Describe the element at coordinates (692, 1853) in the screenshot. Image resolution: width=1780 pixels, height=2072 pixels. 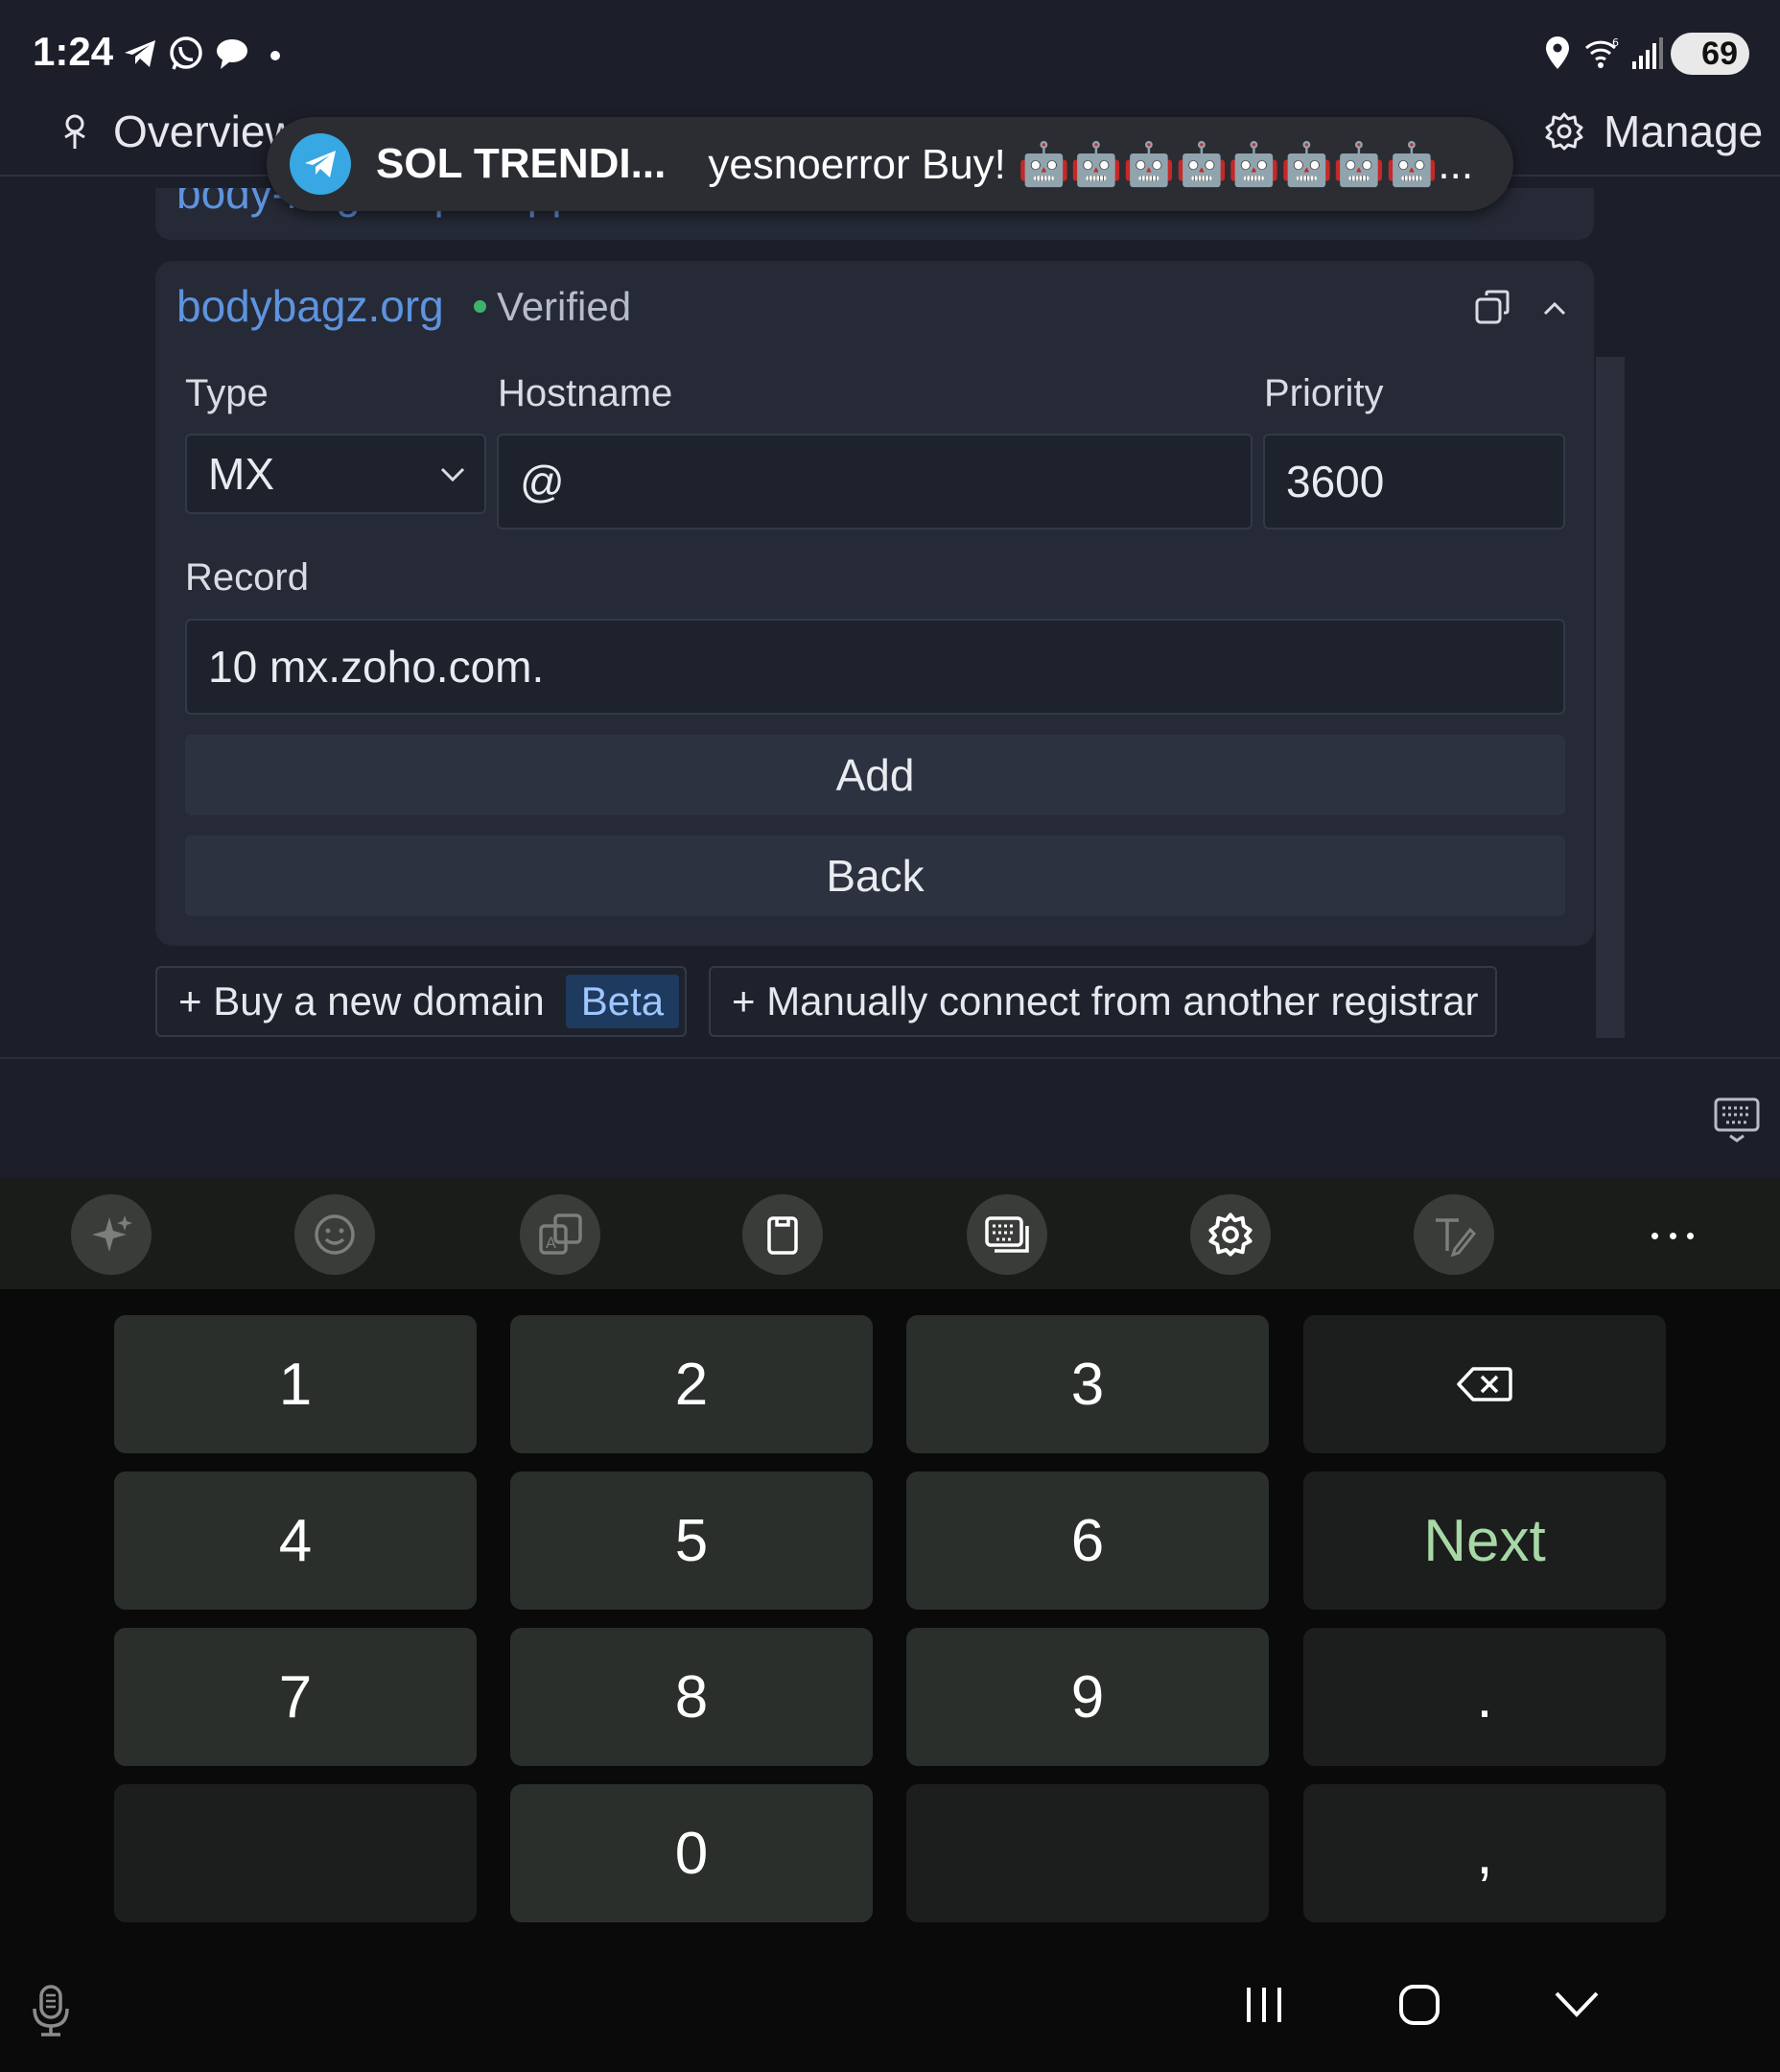
I see `key-0: 0` at that location.